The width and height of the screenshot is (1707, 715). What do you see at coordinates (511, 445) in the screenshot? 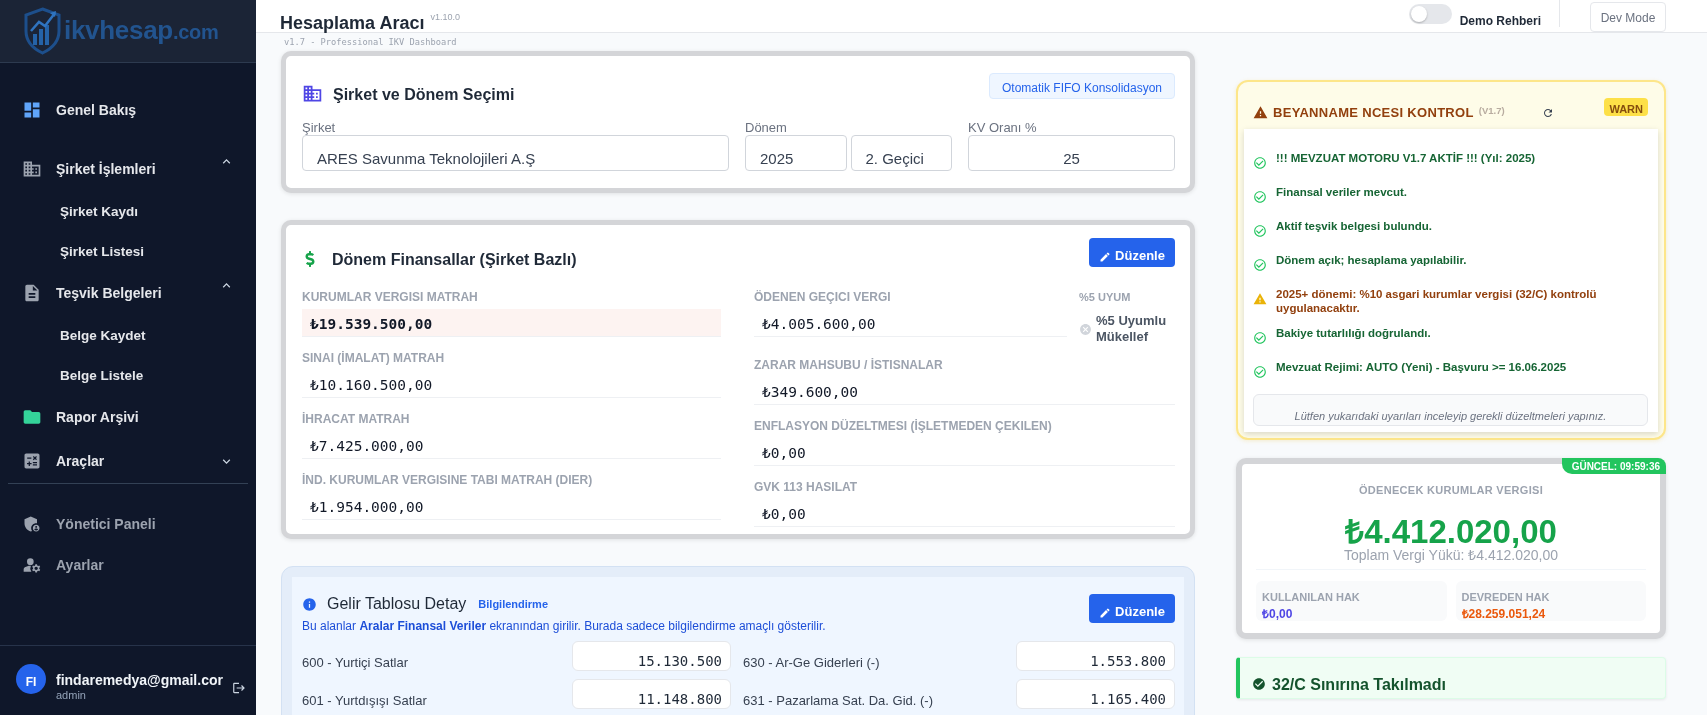
I see `value-field: ₺7.425.000,00` at bounding box center [511, 445].